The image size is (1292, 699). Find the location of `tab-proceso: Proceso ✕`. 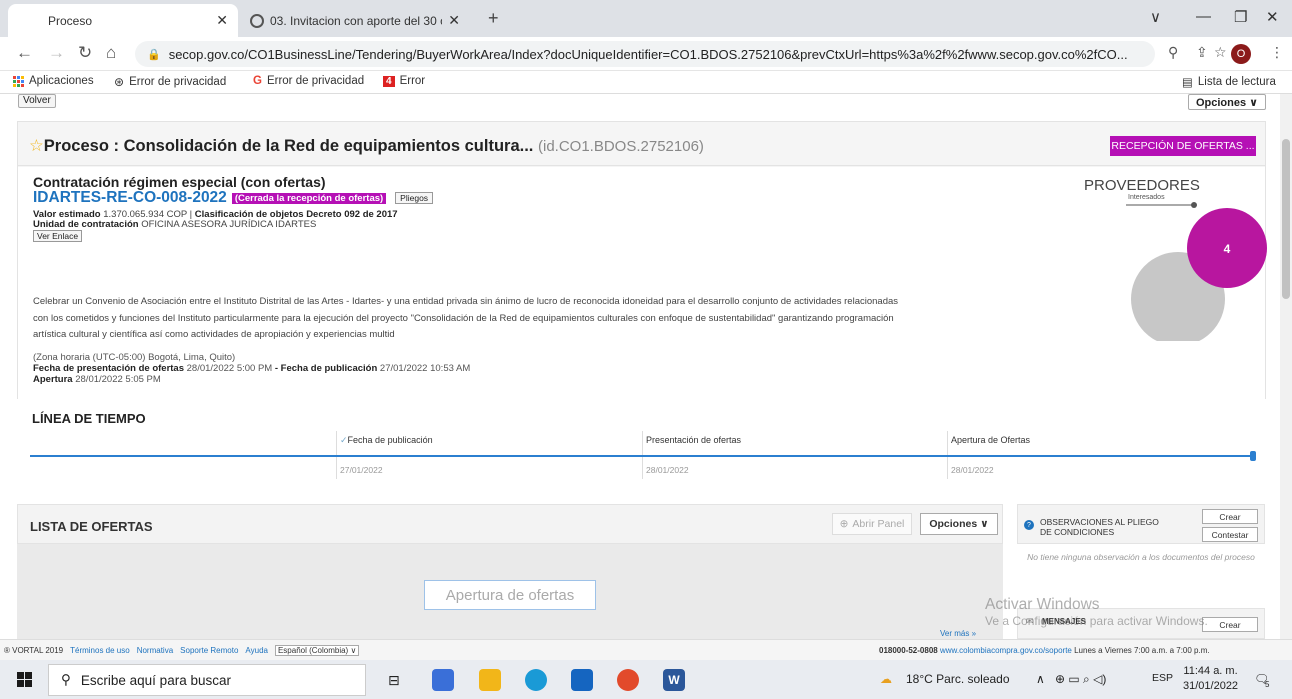

tab-proceso: Proceso ✕ is located at coordinates (123, 20).